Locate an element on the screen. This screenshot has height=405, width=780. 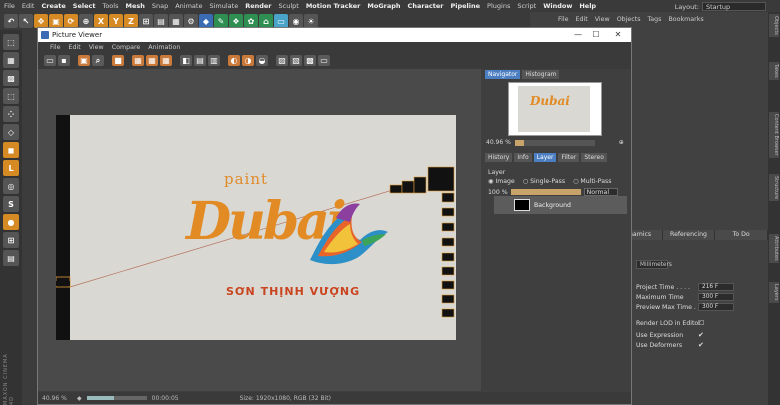
histogram-icon: ▩ is located at coordinates (310, 60).